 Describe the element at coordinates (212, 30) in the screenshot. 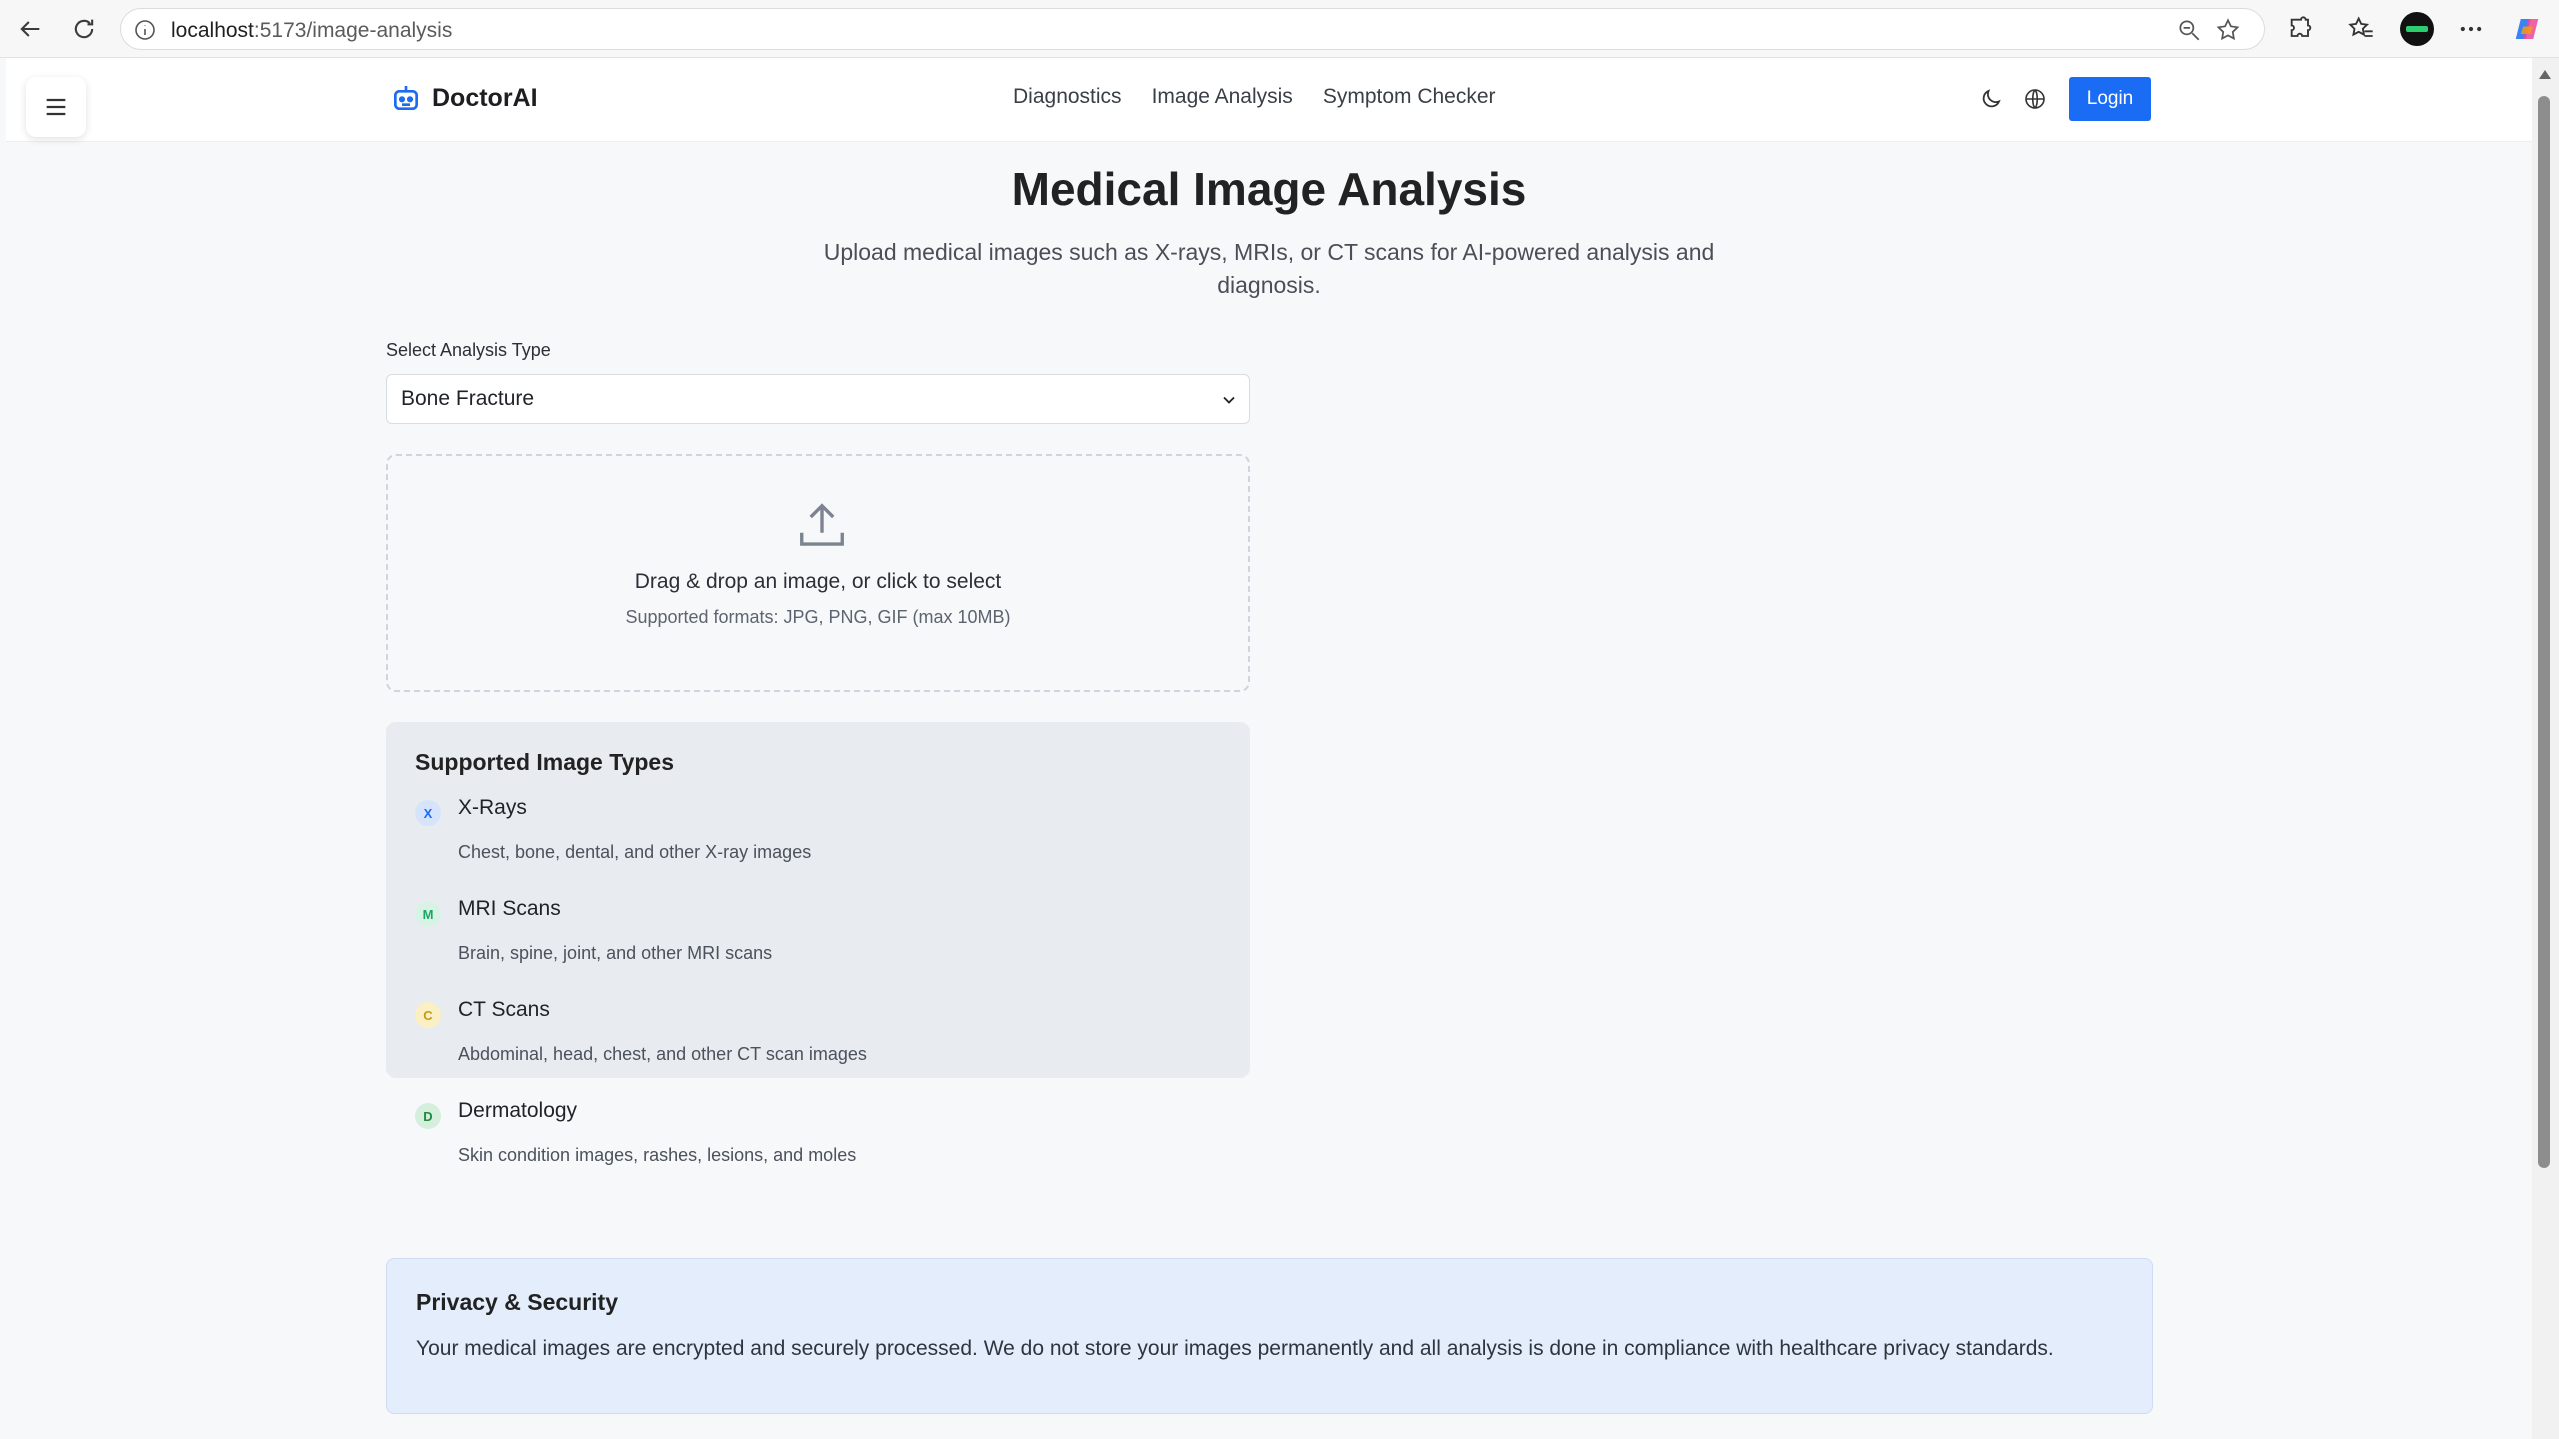

I see `url-host: localhost` at that location.